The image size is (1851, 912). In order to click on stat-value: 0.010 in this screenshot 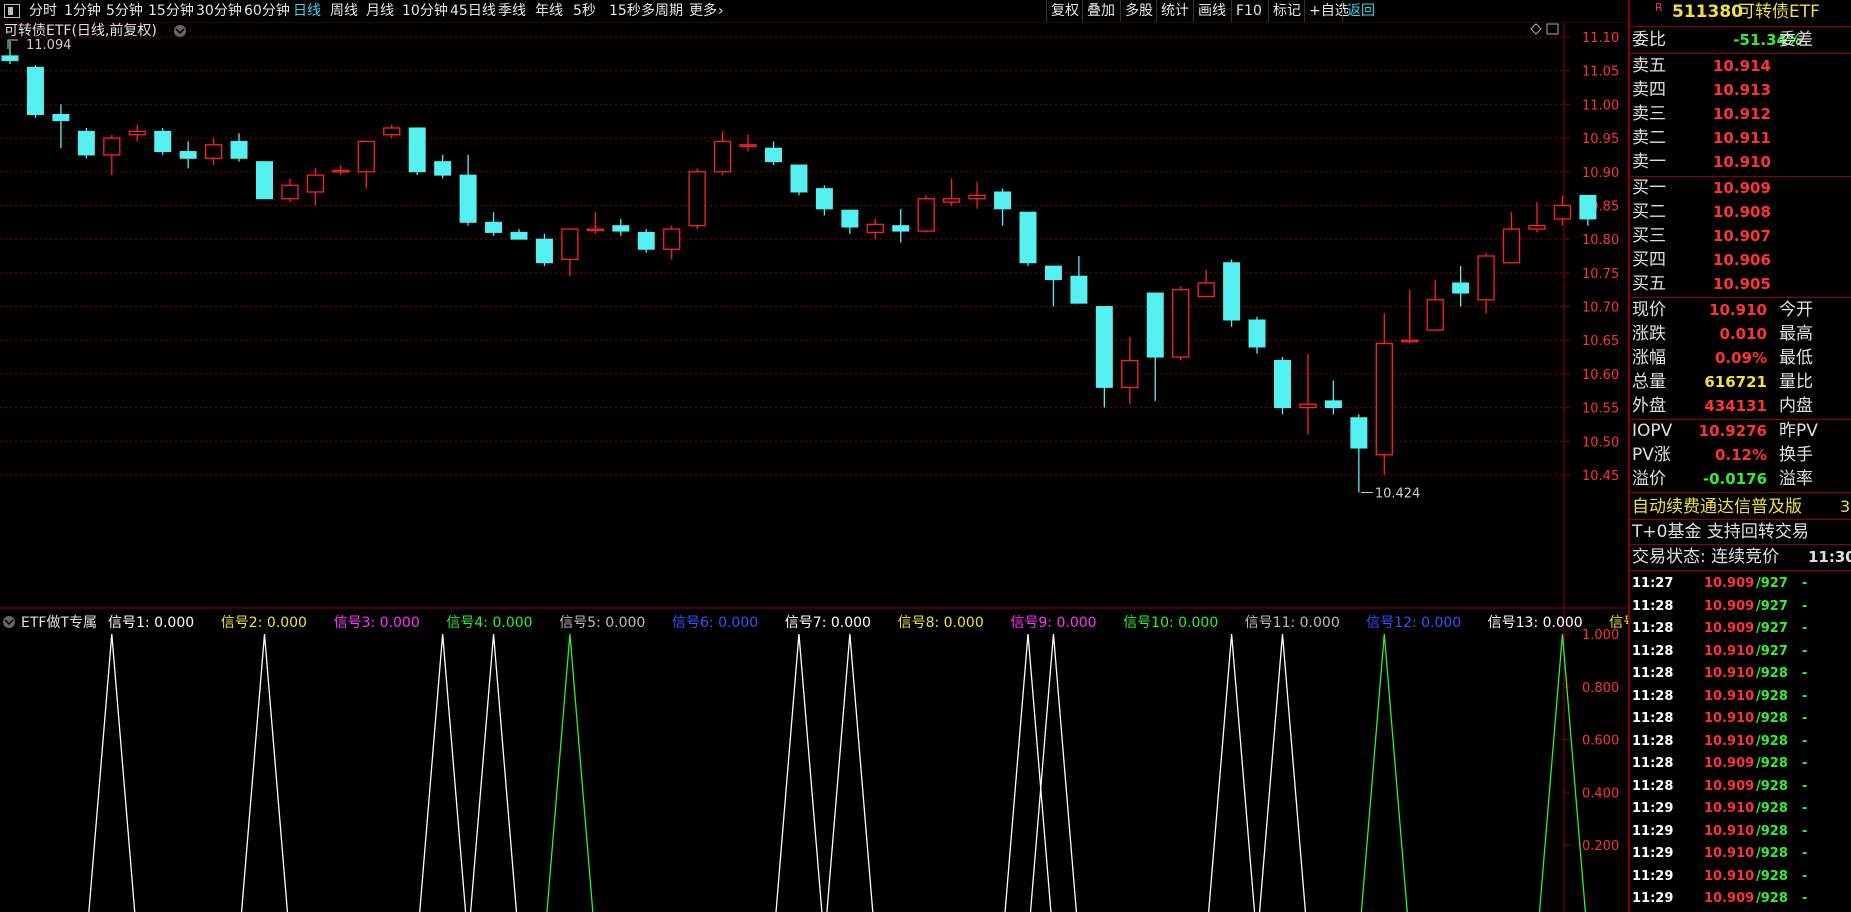, I will do `click(1743, 334)`.